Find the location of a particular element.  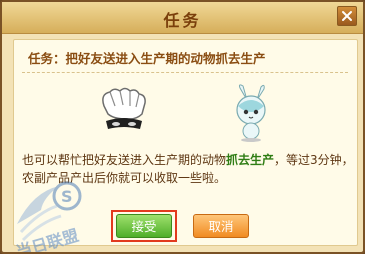

close-icon is located at coordinates (347, 16).